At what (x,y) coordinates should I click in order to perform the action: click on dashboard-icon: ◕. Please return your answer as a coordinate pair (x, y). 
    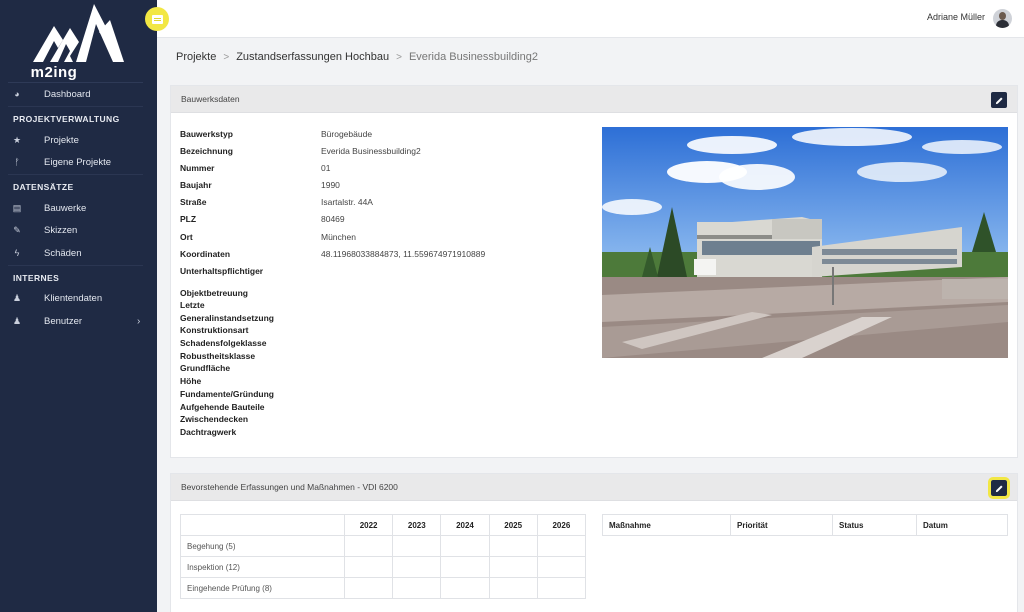
    Looking at the image, I should click on (17, 94).